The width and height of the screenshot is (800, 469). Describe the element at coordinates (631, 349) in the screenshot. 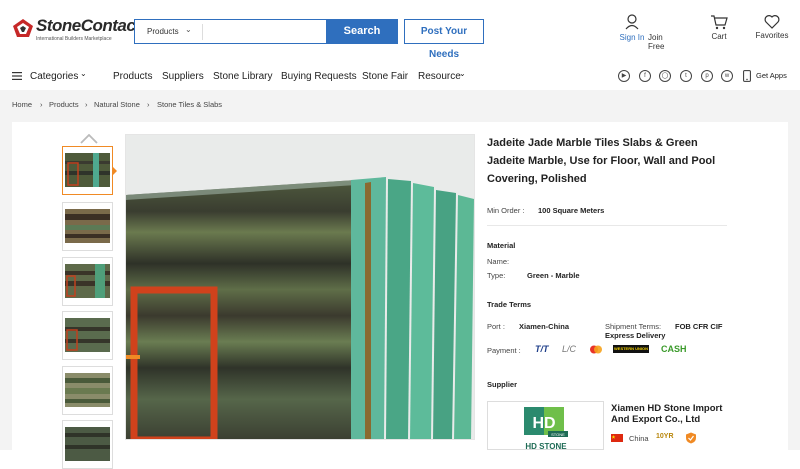

I see `western-union-icon: WESTERN UNION` at that location.